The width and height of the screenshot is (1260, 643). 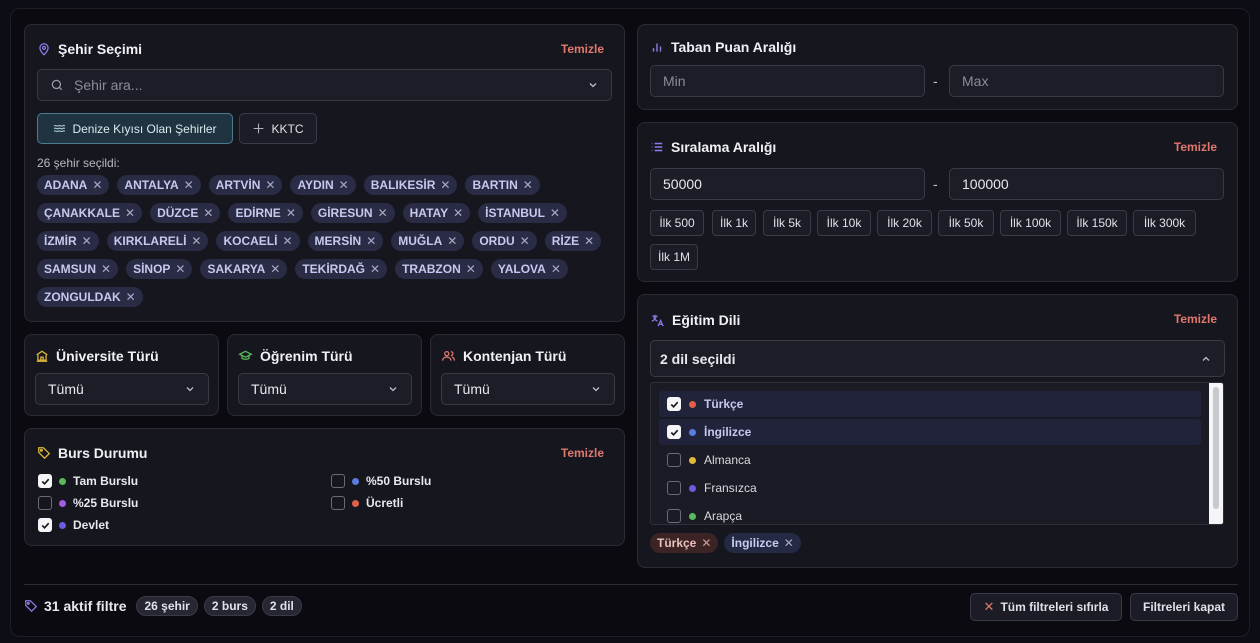 I want to click on city-chip: ZONGULDAK ✕, so click(x=90, y=297).